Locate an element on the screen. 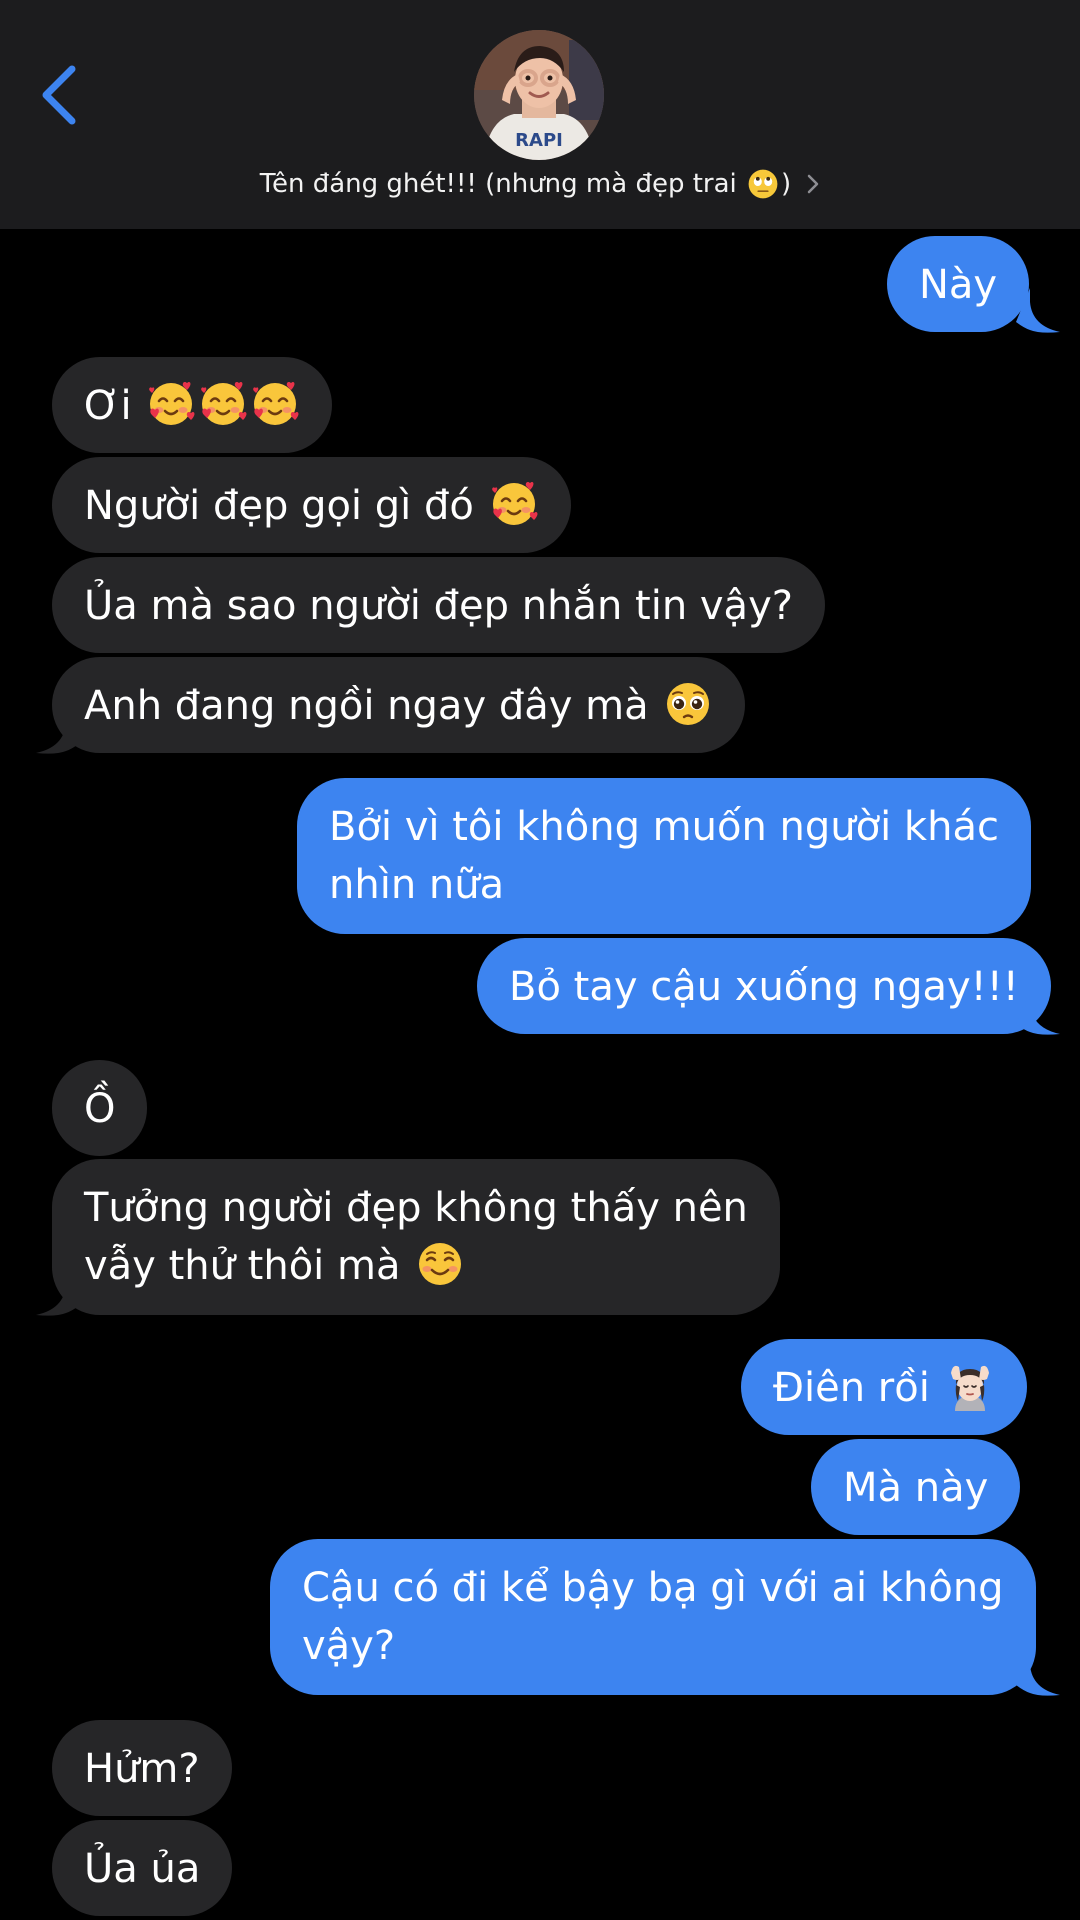  message-text: Này is located at coordinates (958, 285).